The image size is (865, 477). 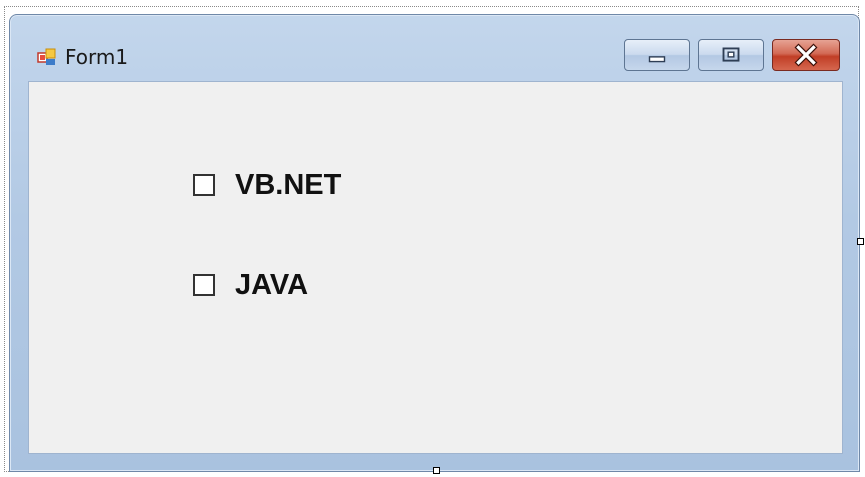 I want to click on checkbox-label: JAVA, so click(x=271, y=285).